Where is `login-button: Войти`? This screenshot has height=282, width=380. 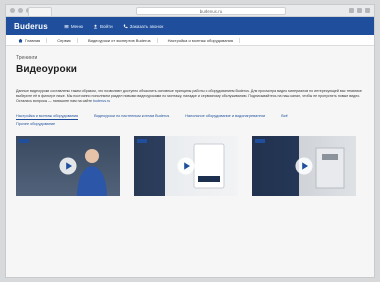
login-button: Войти is located at coordinates (103, 26).